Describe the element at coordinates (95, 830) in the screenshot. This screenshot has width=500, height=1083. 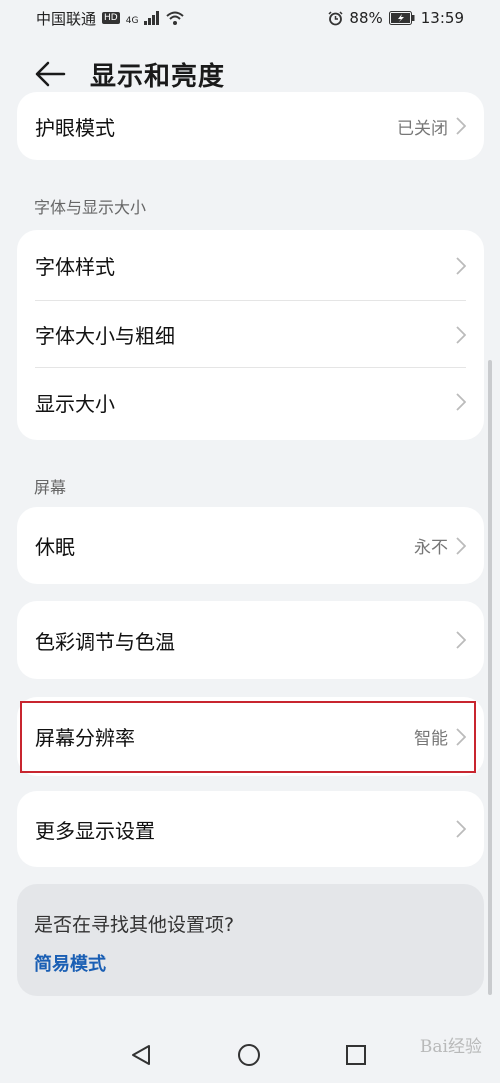
I see `more-display-settings-label: 更多显示设置` at that location.